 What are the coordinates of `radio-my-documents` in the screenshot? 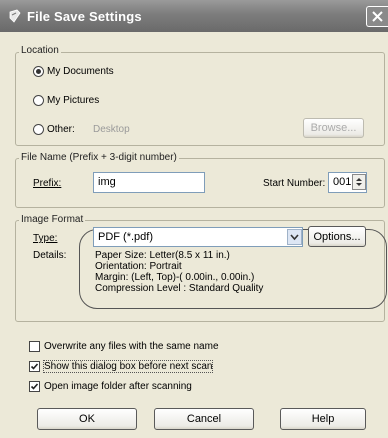 It's located at (38, 71).